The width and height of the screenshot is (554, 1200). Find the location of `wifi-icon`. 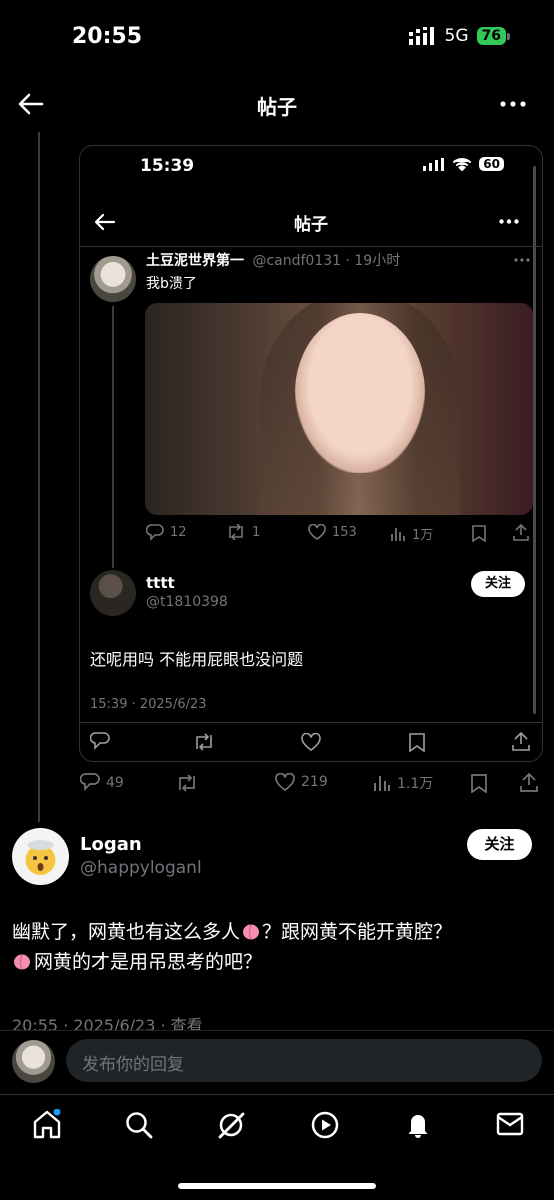

wifi-icon is located at coordinates (462, 164).